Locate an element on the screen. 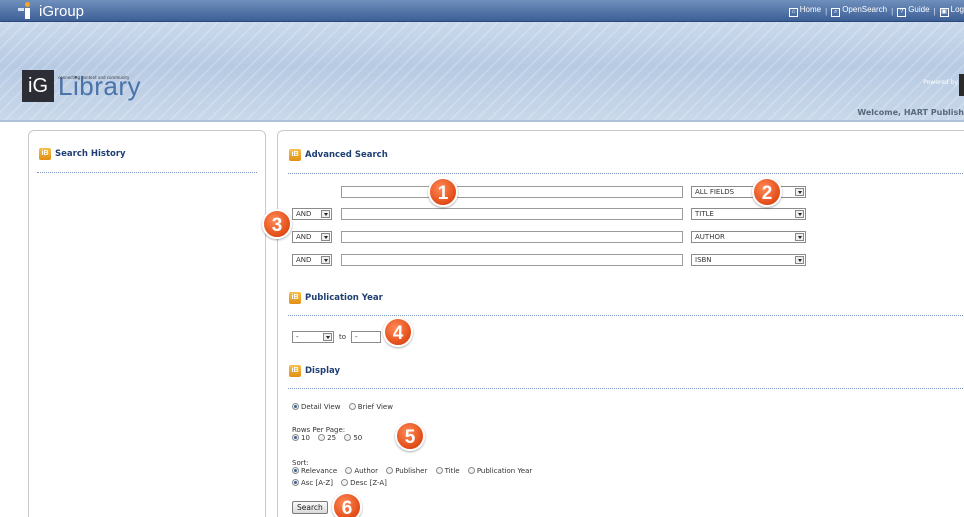 The height and width of the screenshot is (517, 964). callout-5: 5 is located at coordinates (410, 436).